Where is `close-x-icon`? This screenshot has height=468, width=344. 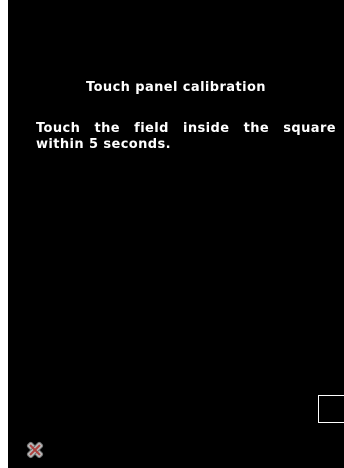 close-x-icon is located at coordinates (35, 450).